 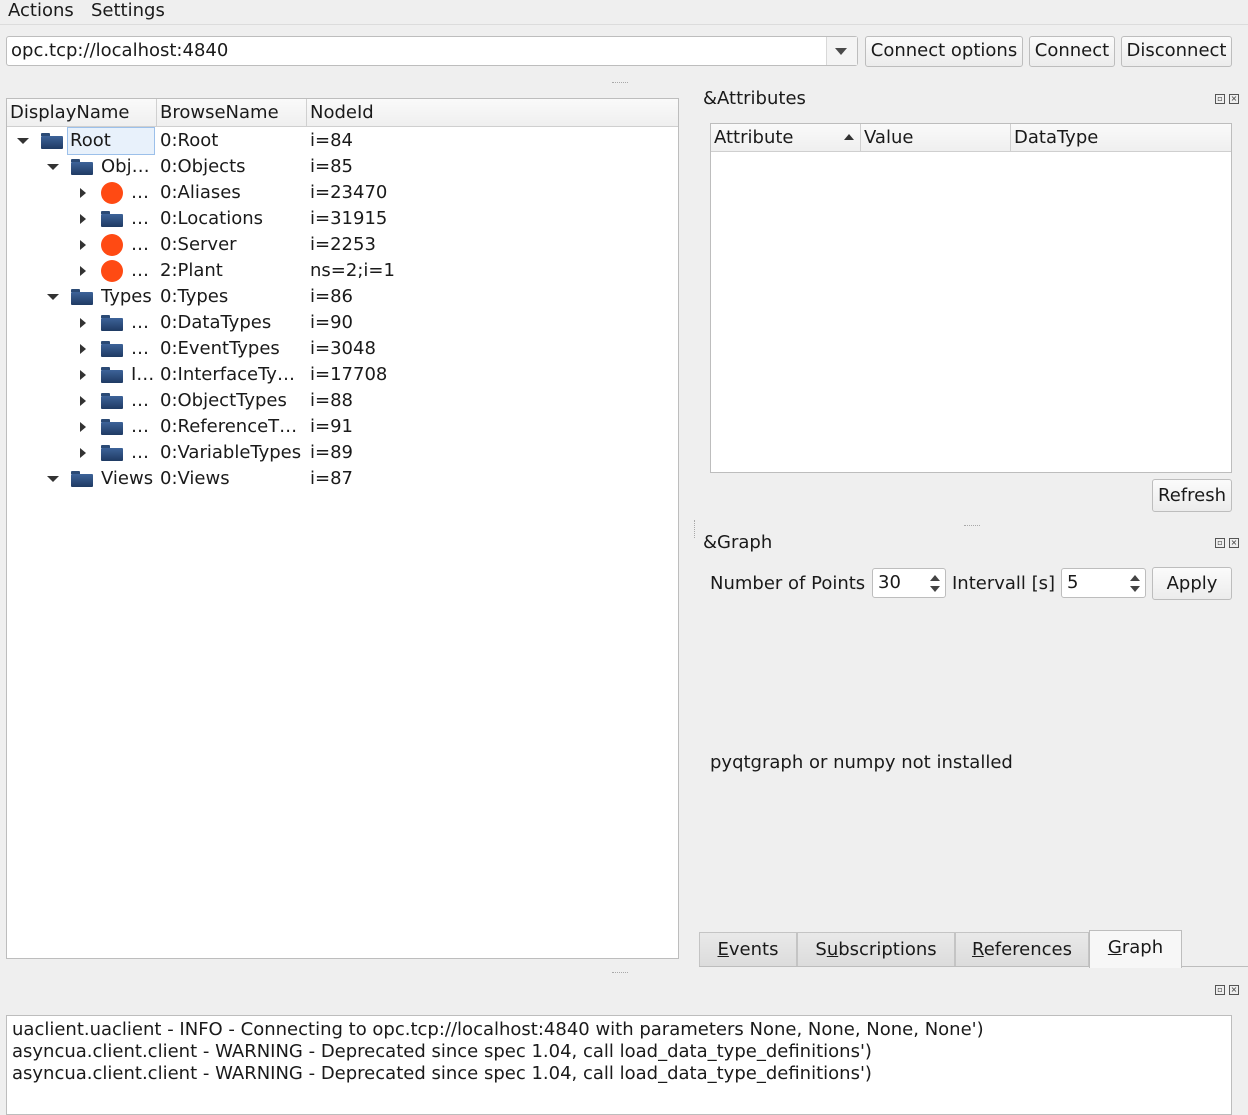 I want to click on column-header-browsename: BrowseName, so click(x=232, y=113).